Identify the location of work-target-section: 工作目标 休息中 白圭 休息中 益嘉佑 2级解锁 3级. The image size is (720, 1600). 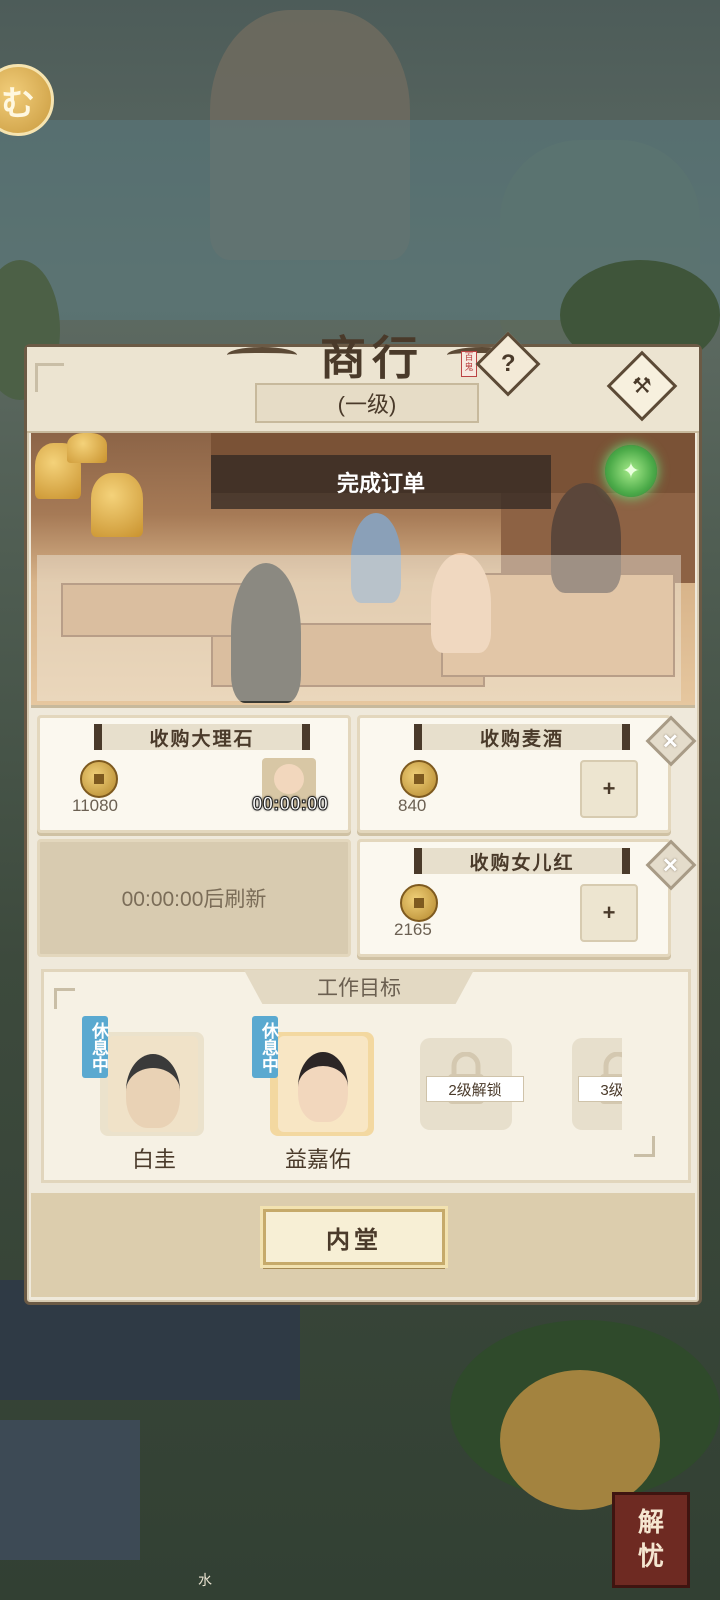
(366, 1076).